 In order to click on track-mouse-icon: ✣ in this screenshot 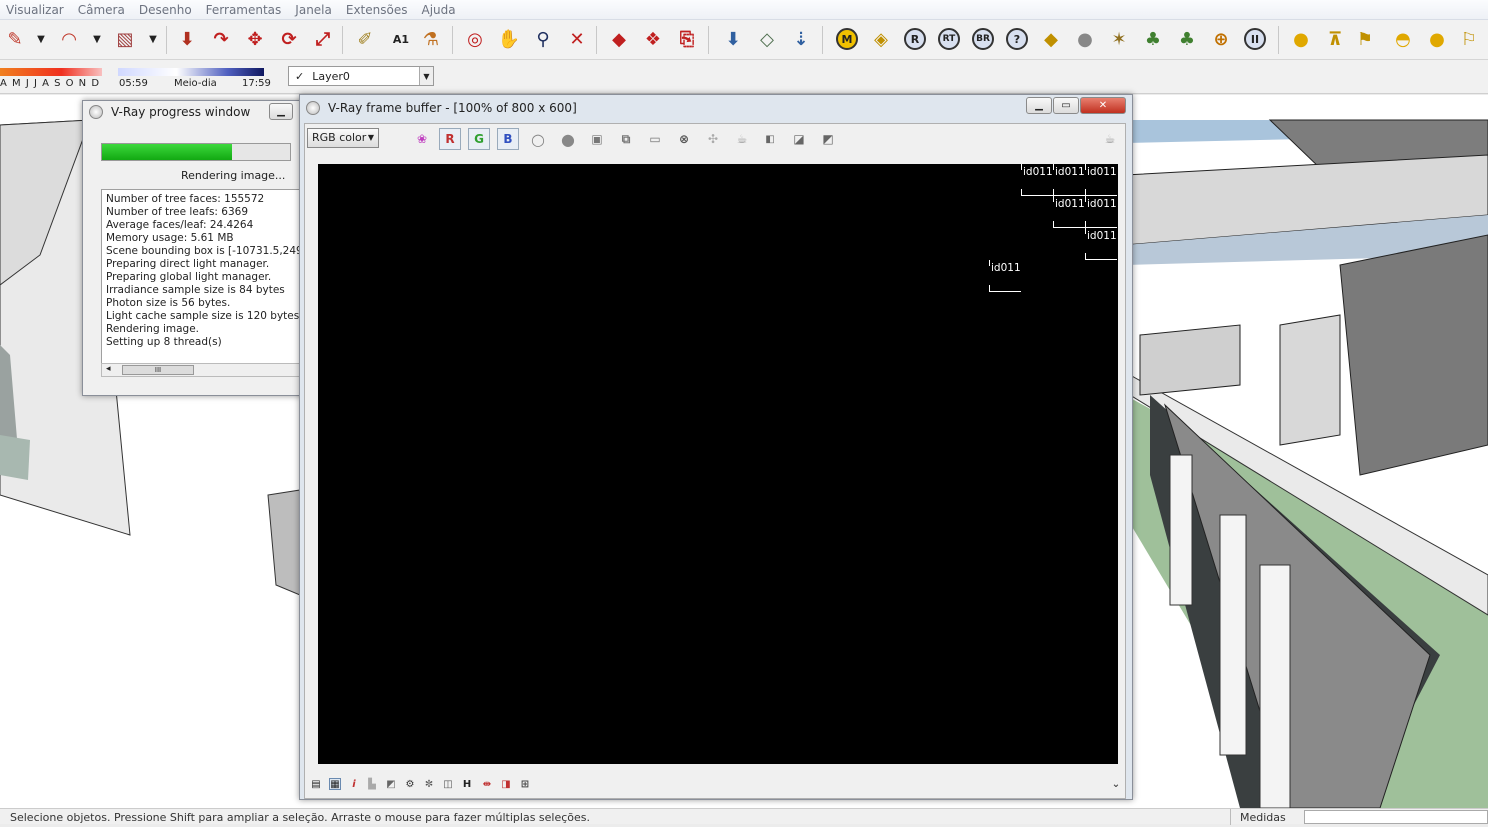, I will do `click(713, 139)`.